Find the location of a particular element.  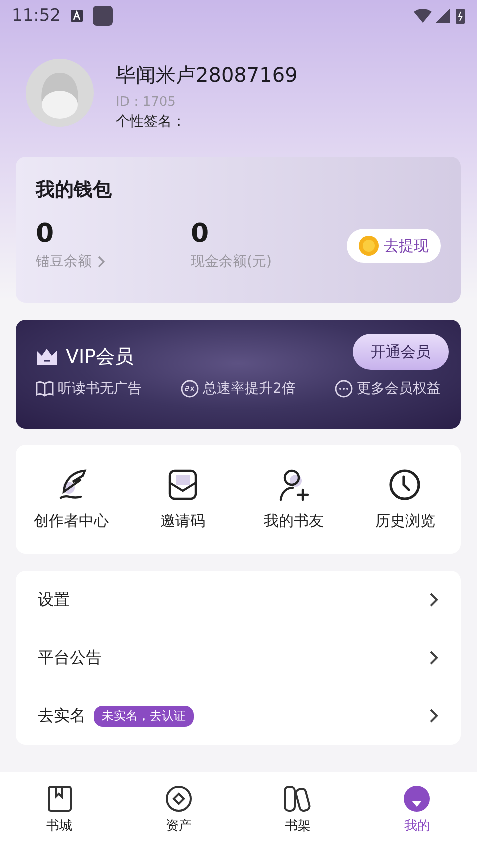

shortcut-label: 创作者中心 is located at coordinates (72, 521).